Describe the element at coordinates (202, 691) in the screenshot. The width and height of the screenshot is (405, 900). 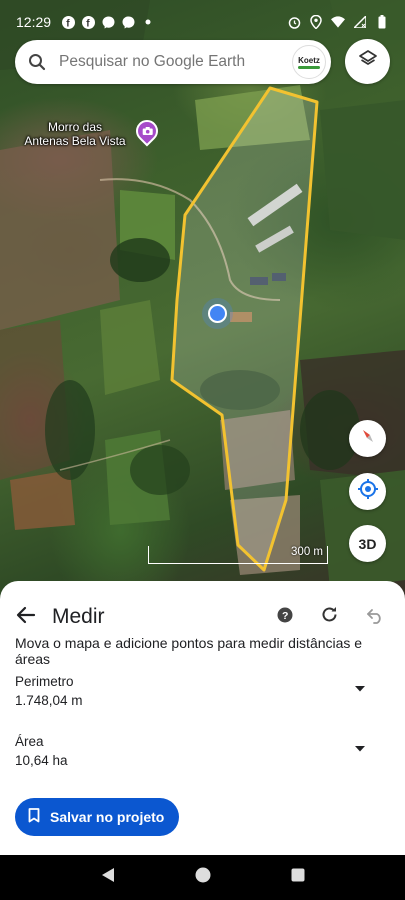
I see `perimeter-row: Perimetro 1.748,04 m` at that location.